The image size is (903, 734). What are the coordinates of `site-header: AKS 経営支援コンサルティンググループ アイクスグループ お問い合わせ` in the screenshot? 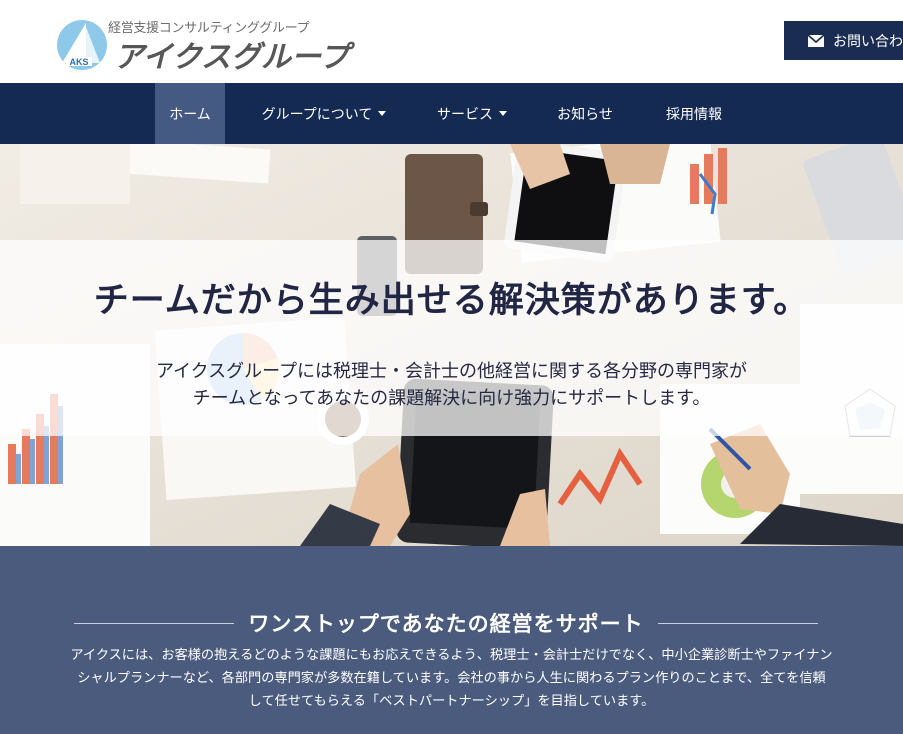 It's located at (451, 41).